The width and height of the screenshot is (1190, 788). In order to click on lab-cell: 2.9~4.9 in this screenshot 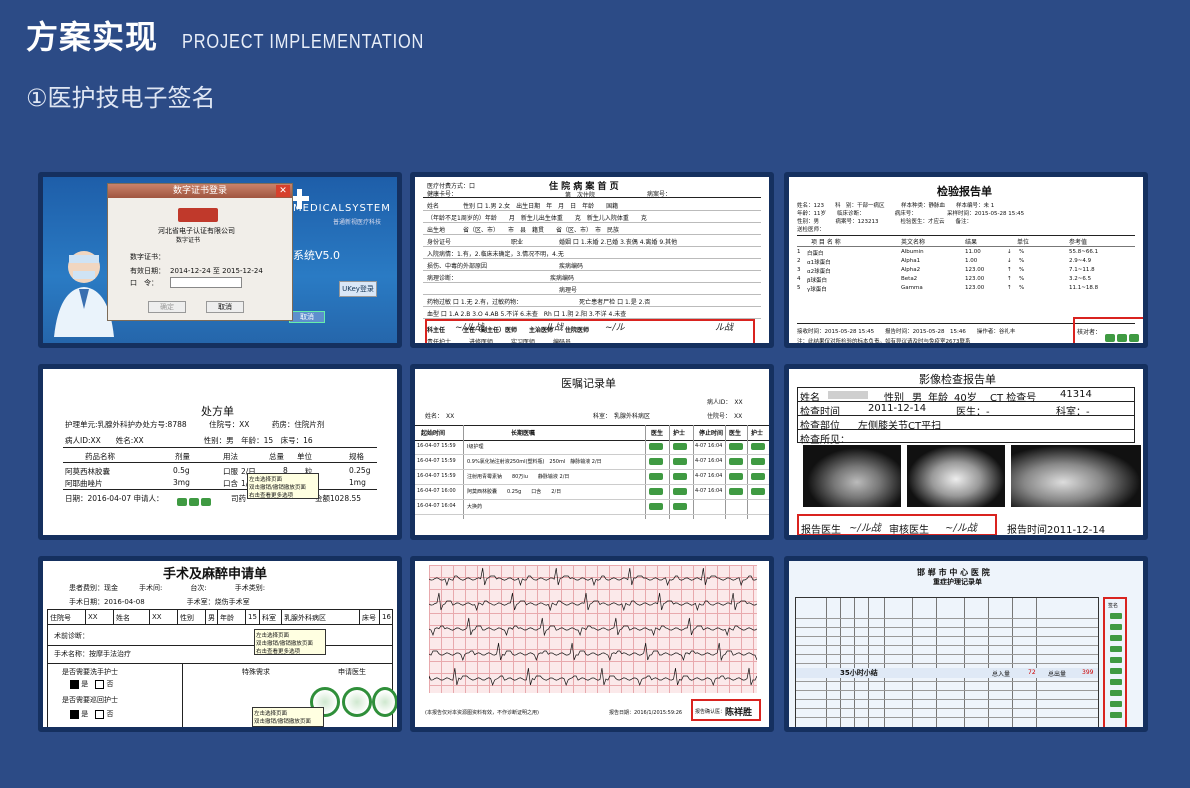, I will do `click(1080, 261)`.